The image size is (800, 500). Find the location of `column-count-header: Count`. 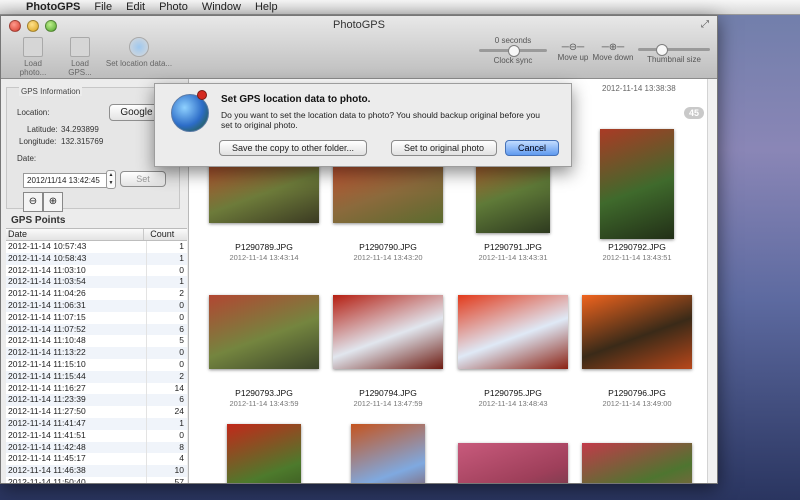

column-count-header: Count is located at coordinates (165, 234).